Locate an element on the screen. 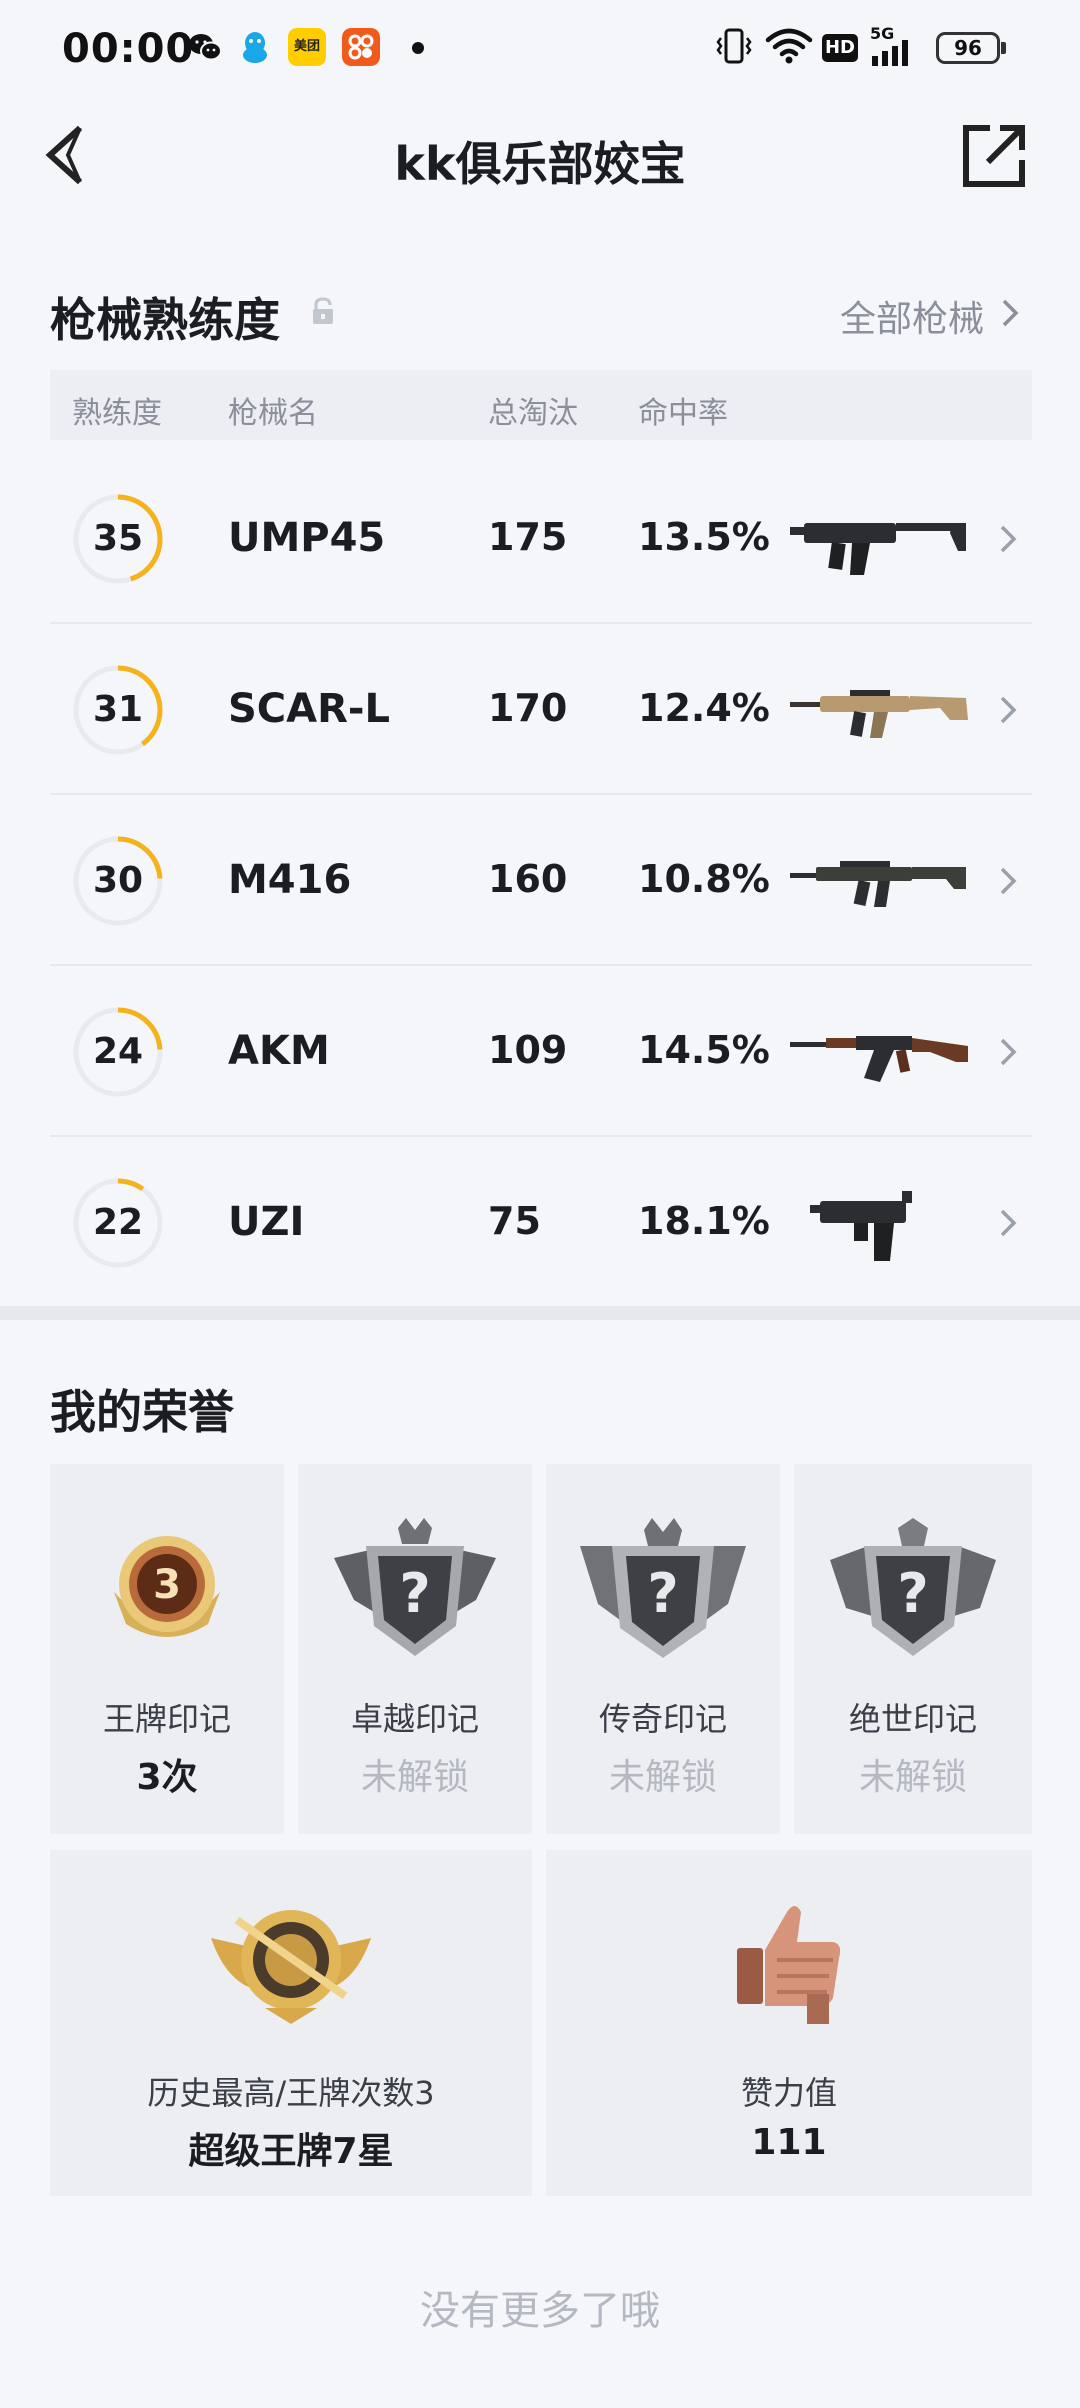 This screenshot has height=2408, width=1080. col-weapon-name: 枪械名 is located at coordinates (273, 413).